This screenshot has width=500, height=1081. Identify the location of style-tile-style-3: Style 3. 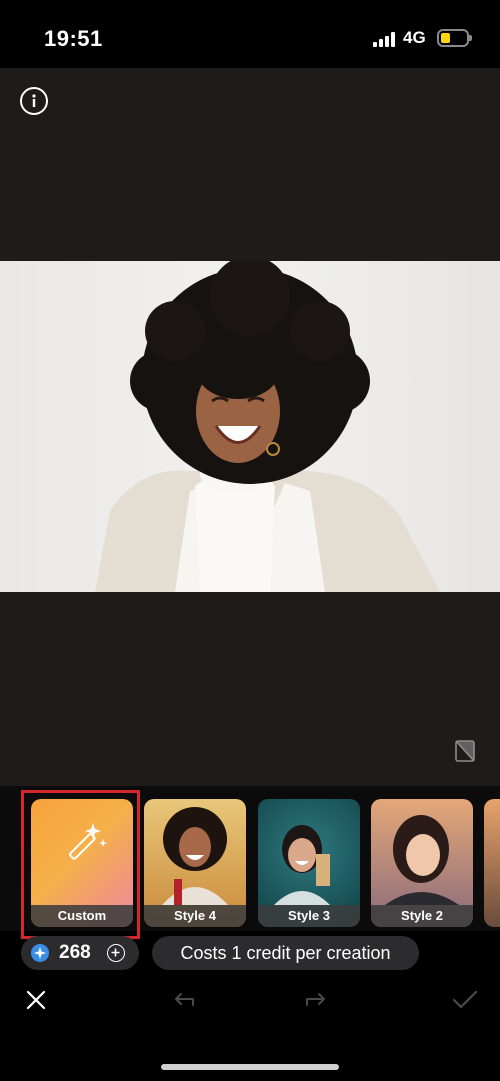
(309, 863).